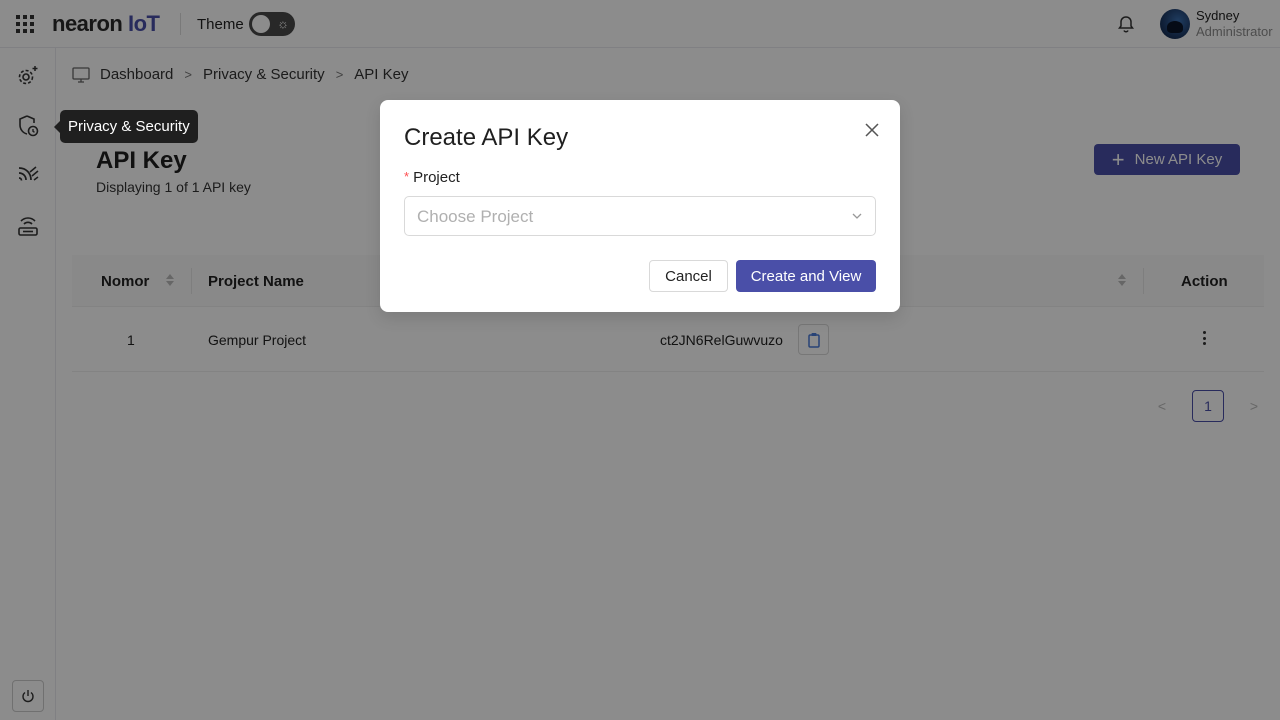 This screenshot has width=1280, height=720. Describe the element at coordinates (407, 176) in the screenshot. I see `required-mark: *` at that location.